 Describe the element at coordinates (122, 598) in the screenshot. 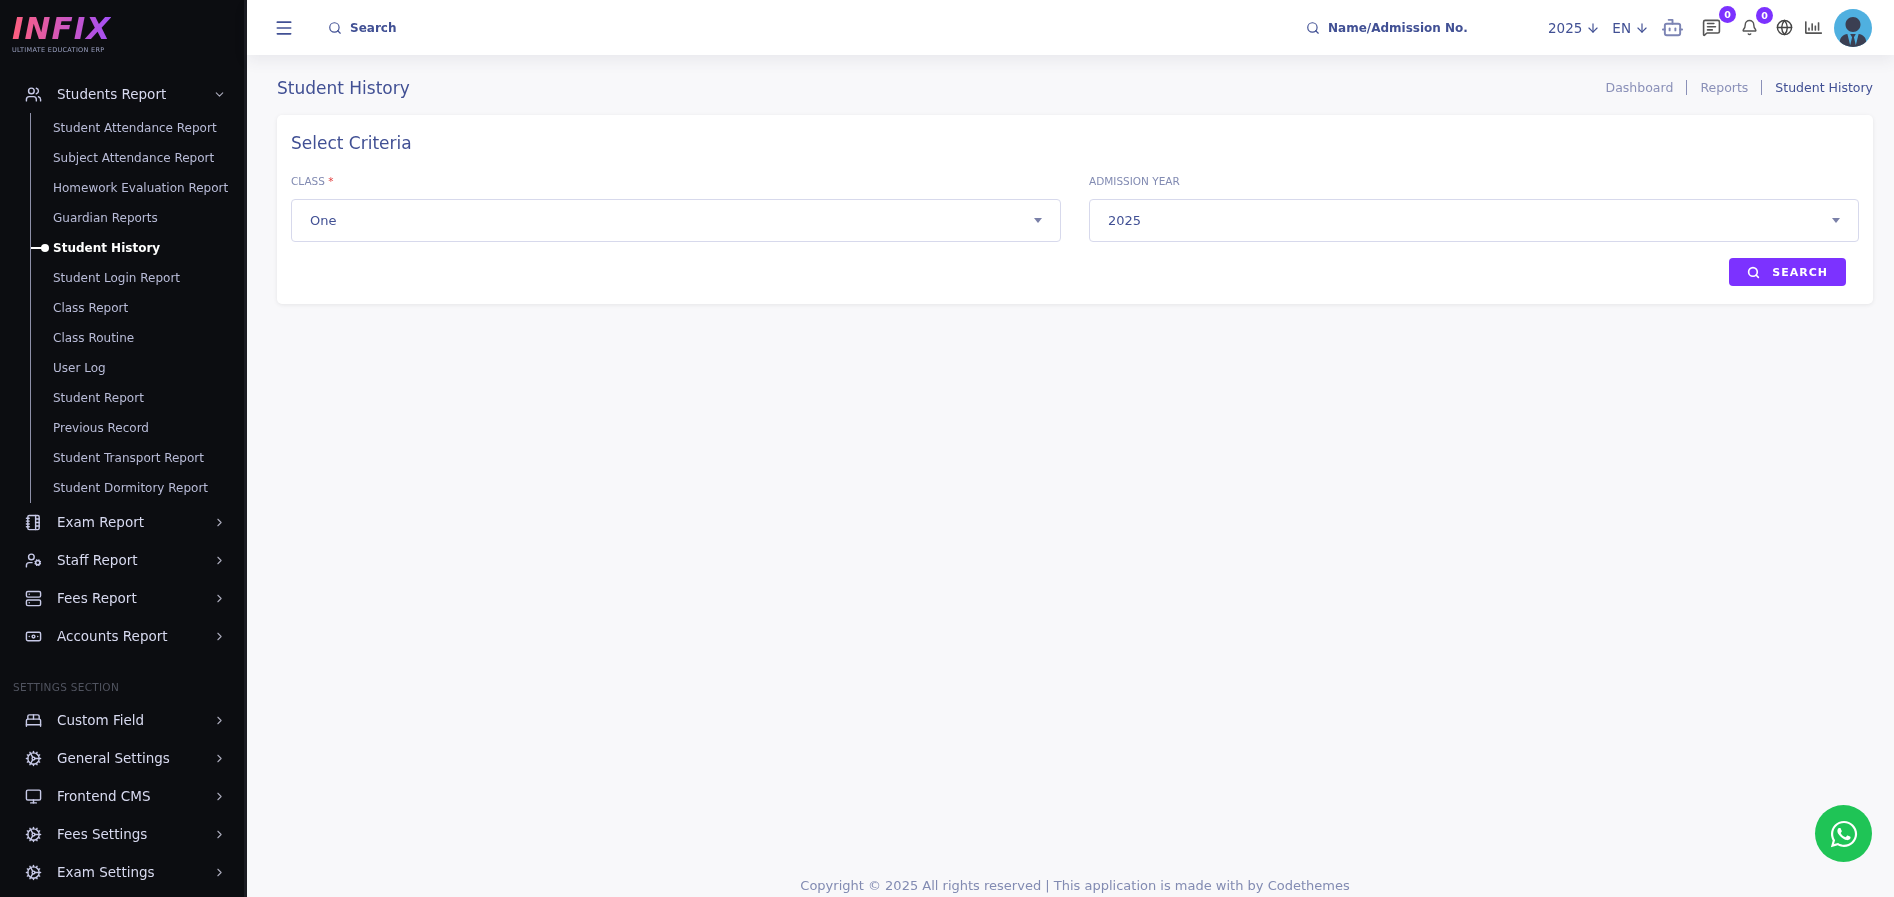

I see `sidebar-item: Fees Report` at that location.